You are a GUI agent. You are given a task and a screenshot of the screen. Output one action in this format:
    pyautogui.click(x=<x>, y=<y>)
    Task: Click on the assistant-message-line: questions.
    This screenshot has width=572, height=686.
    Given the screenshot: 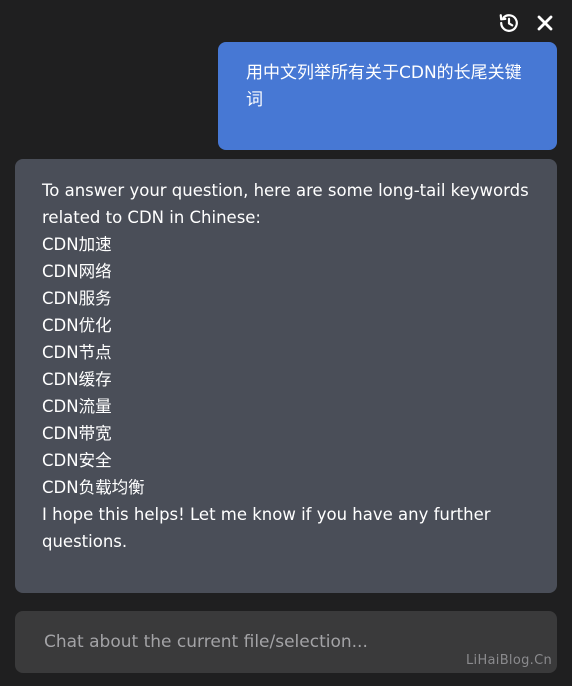 What is the action you would take?
    pyautogui.click(x=85, y=541)
    